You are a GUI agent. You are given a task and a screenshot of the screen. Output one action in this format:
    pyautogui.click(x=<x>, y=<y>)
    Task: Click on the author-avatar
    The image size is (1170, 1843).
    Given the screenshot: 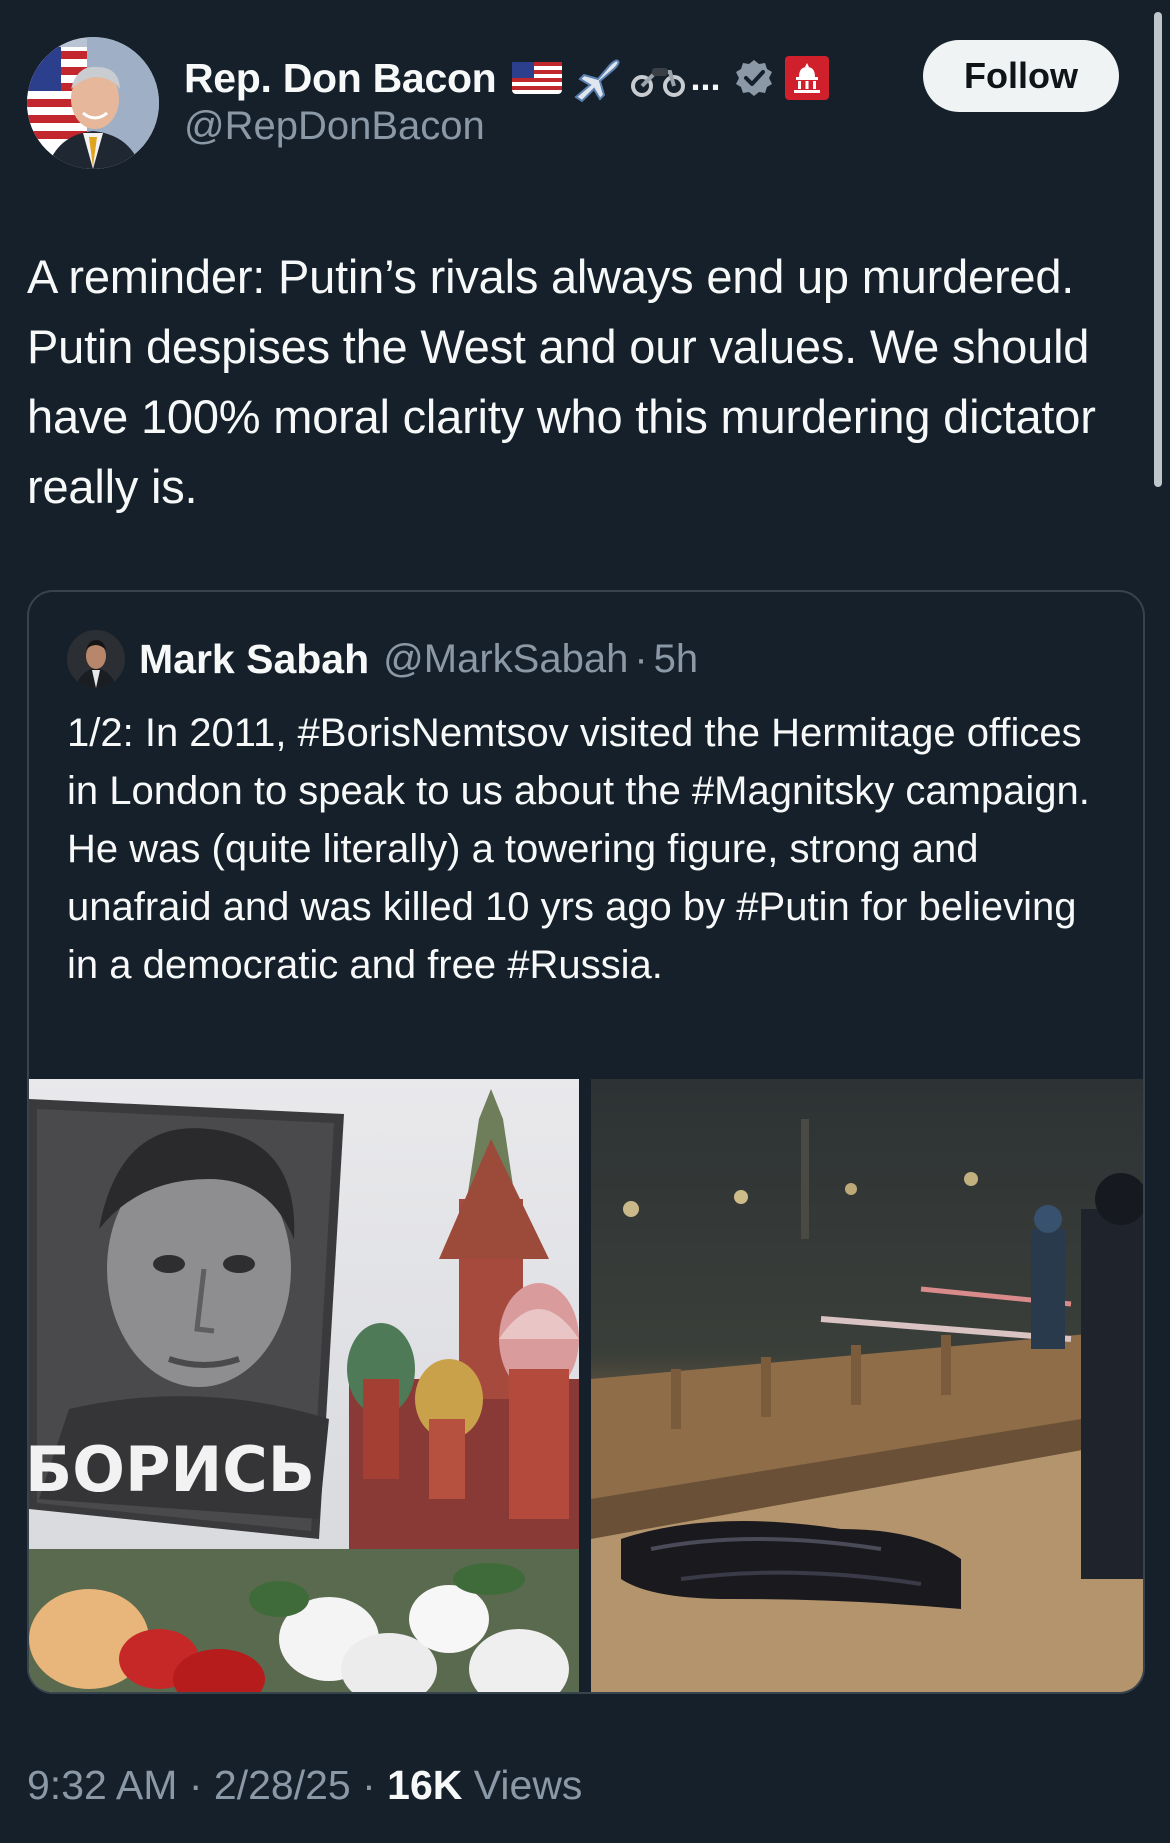 What is the action you would take?
    pyautogui.click(x=93, y=103)
    